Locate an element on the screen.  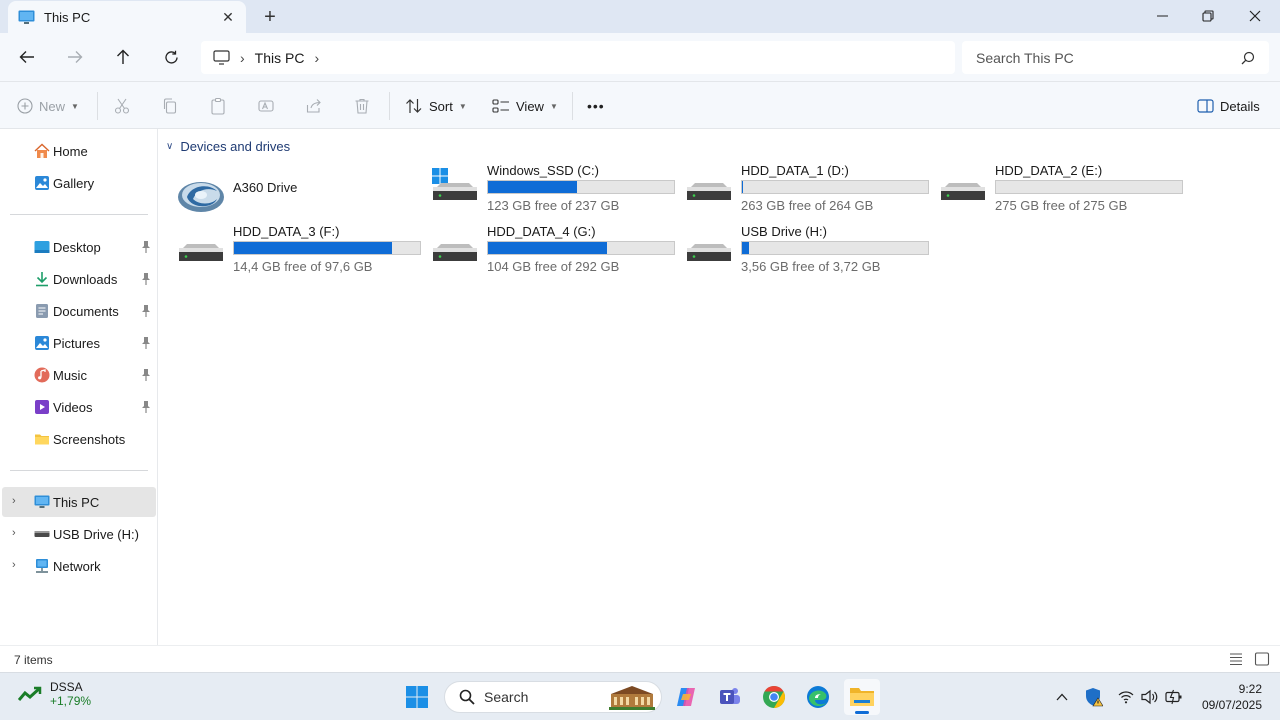
teams-button is located at coordinates (730, 697).